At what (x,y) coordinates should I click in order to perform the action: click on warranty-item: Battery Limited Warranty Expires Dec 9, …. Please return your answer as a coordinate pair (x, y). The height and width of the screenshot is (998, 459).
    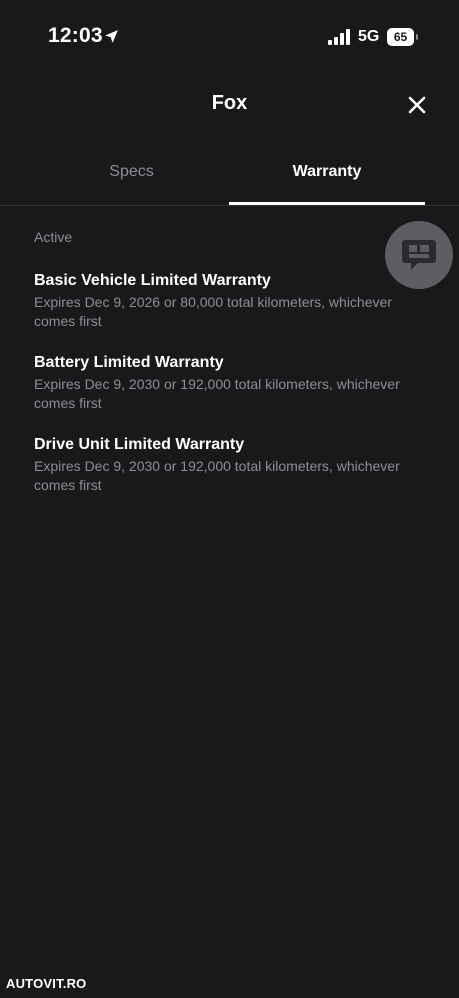
    Looking at the image, I should click on (231, 383).